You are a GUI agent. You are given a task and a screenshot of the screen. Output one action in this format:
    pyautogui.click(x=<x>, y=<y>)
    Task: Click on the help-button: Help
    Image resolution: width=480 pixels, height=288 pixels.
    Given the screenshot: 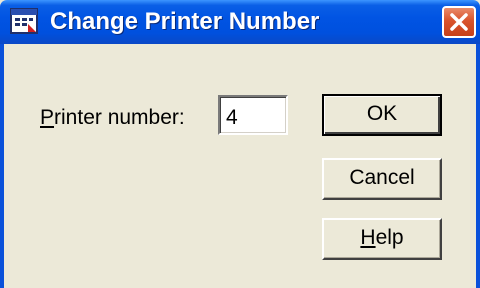 What is the action you would take?
    pyautogui.click(x=382, y=239)
    